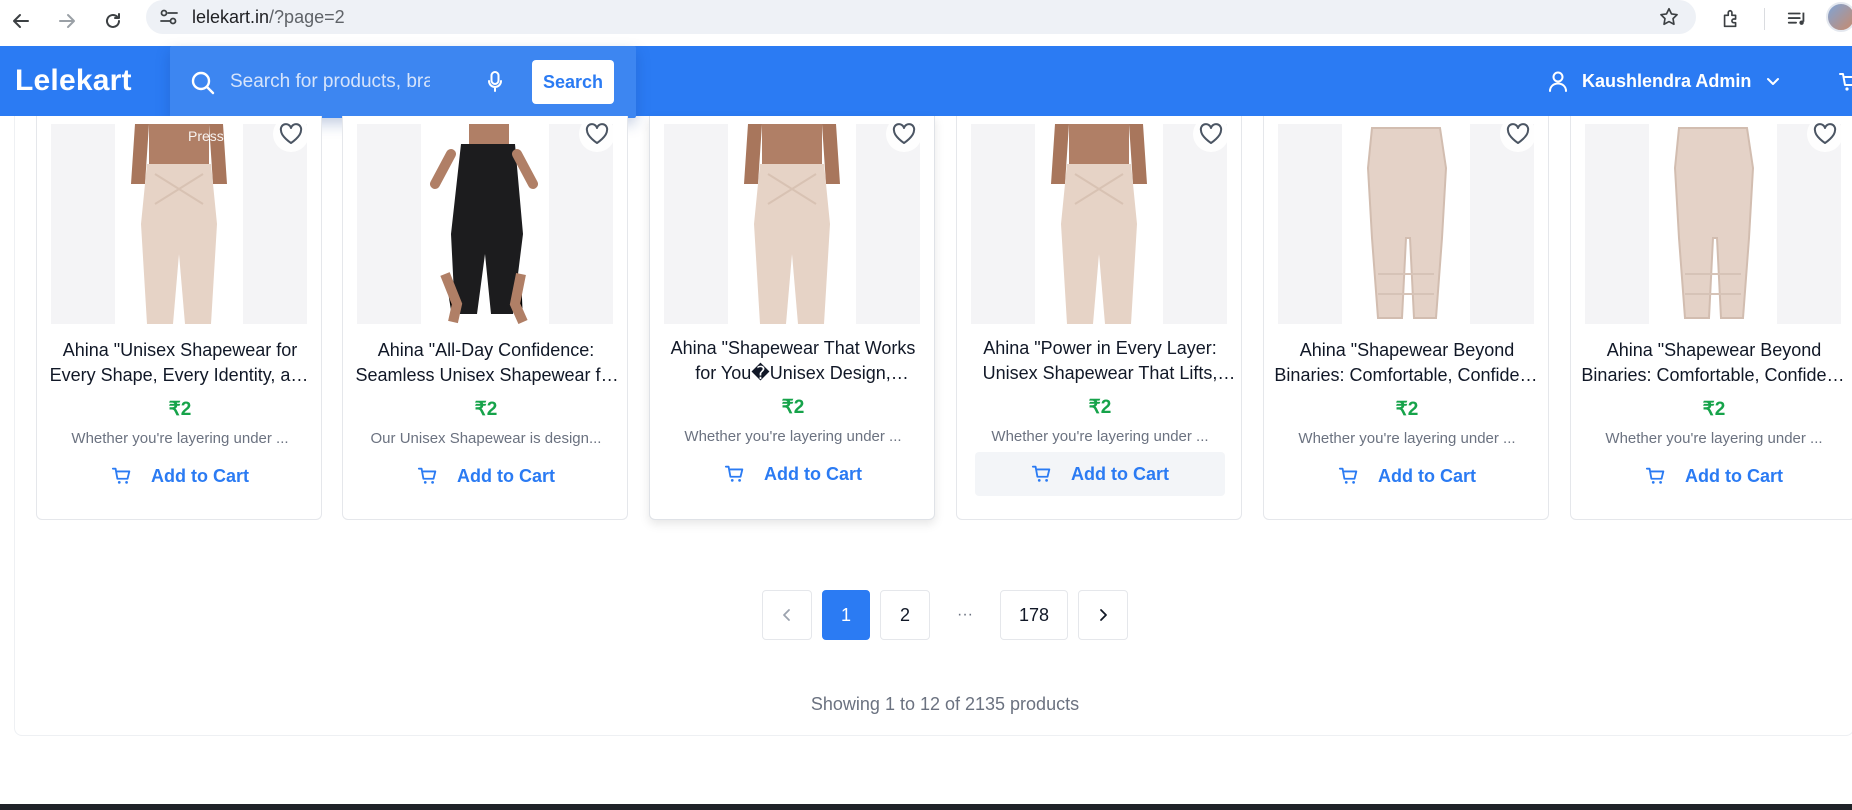 This screenshot has height=810, width=1852. I want to click on arrow-right-icon, so click(67, 21).